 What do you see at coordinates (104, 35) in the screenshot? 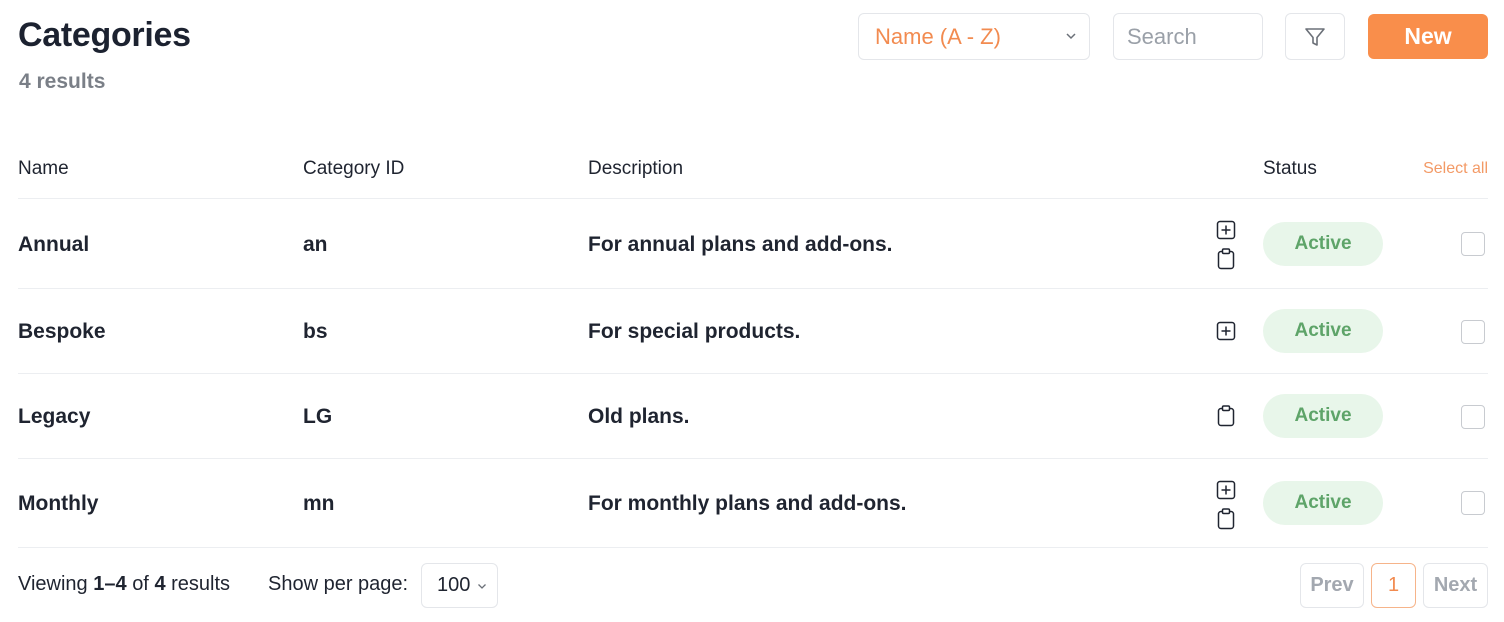
I see `page-title: Categories` at bounding box center [104, 35].